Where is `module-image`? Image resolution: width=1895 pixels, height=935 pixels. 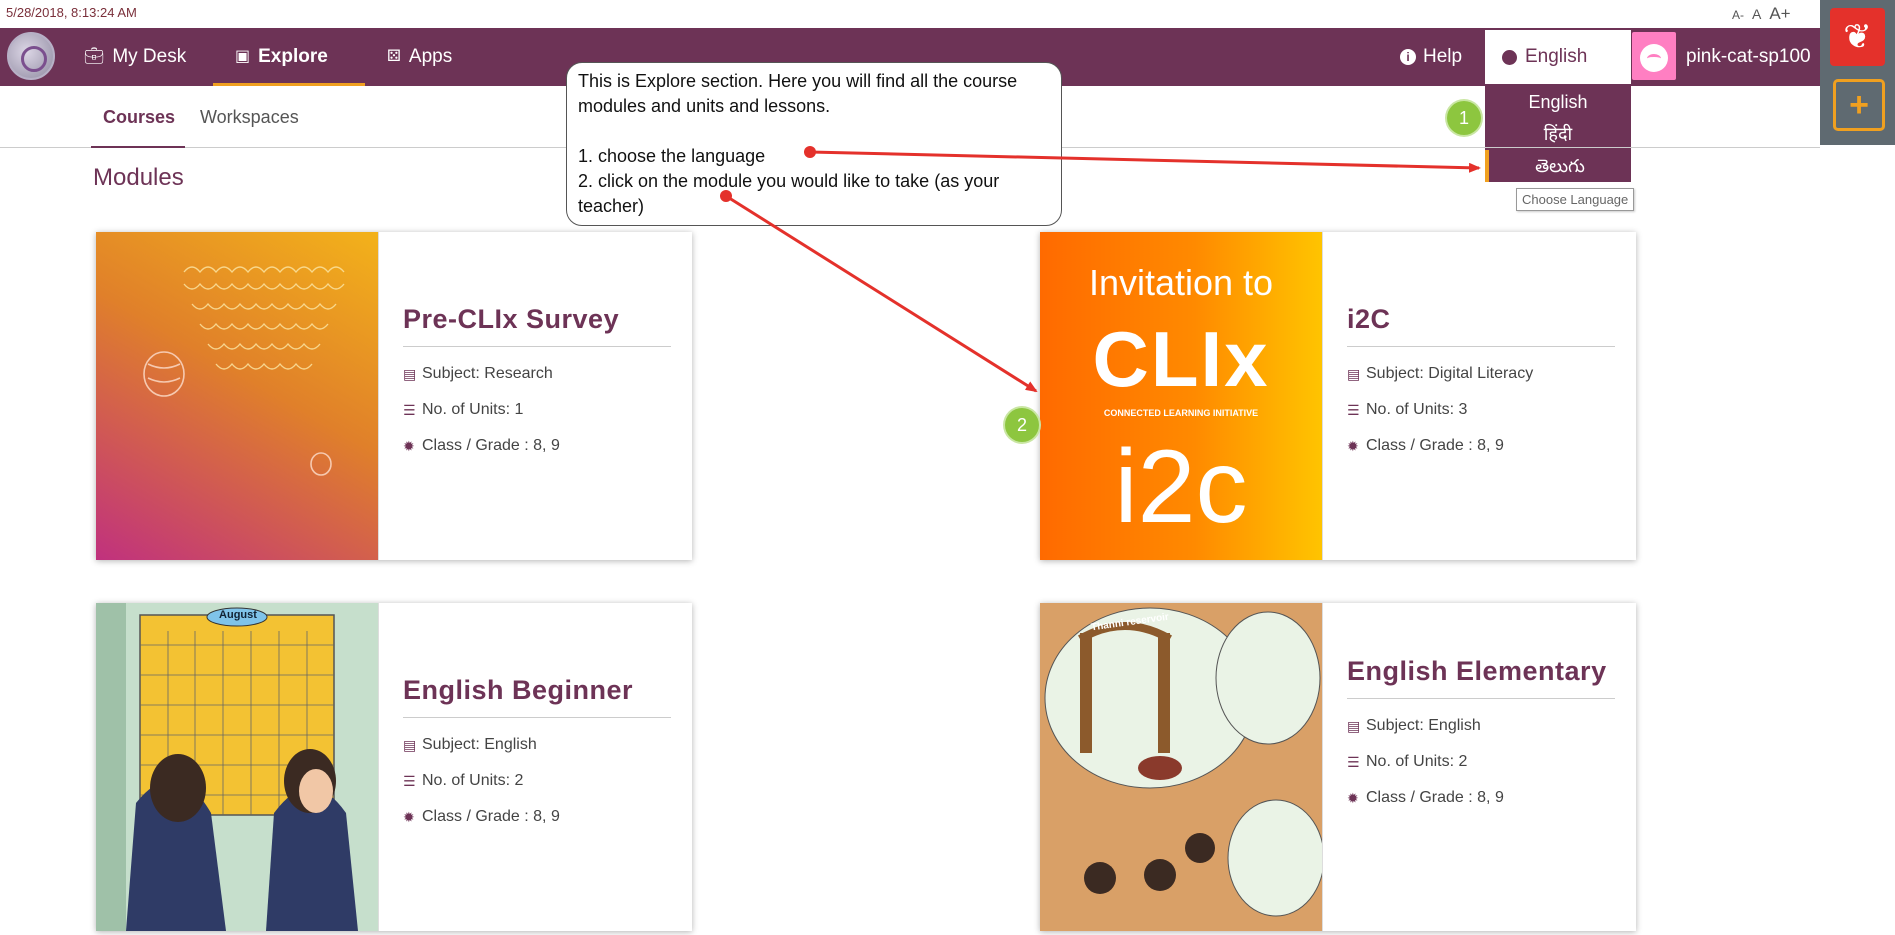
module-image is located at coordinates (237, 396).